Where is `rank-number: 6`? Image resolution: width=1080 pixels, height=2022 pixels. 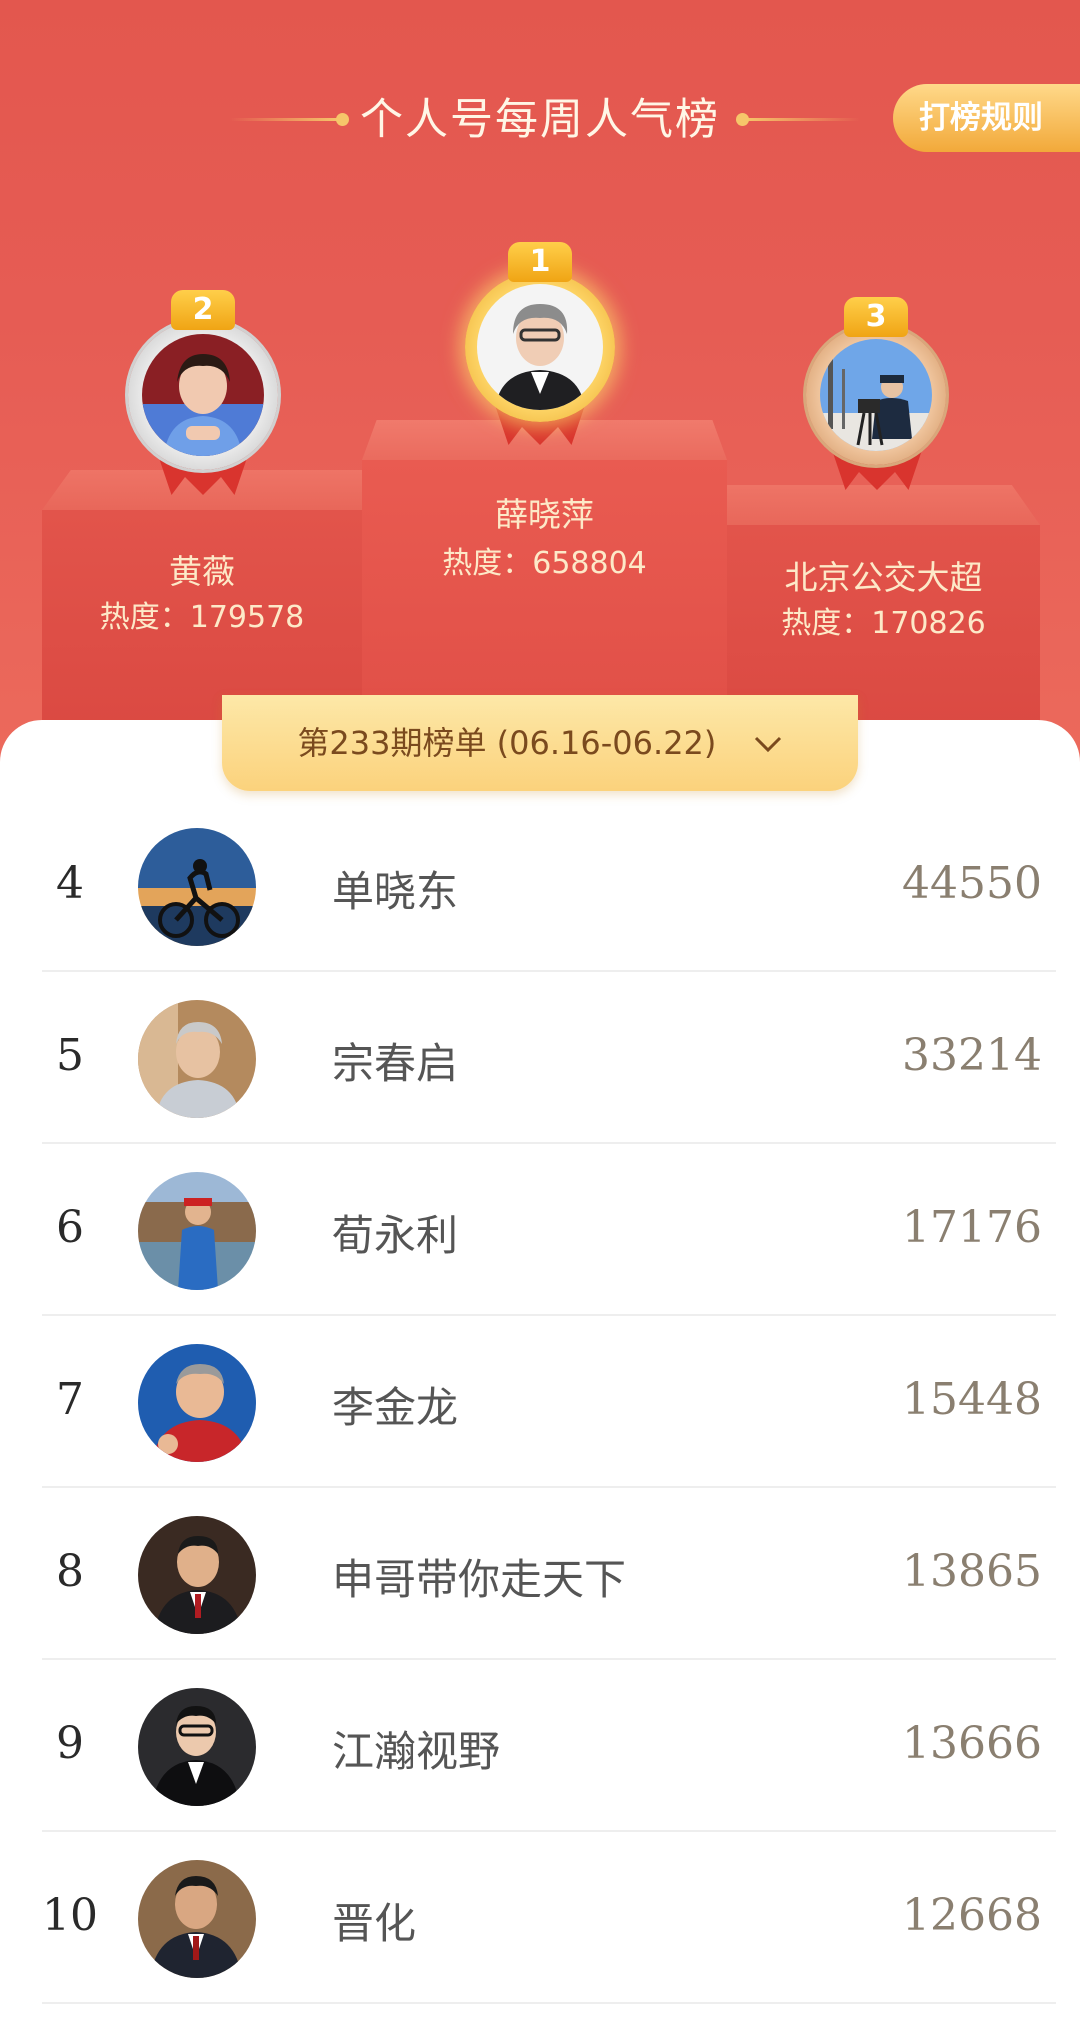
rank-number: 6 is located at coordinates (70, 1227).